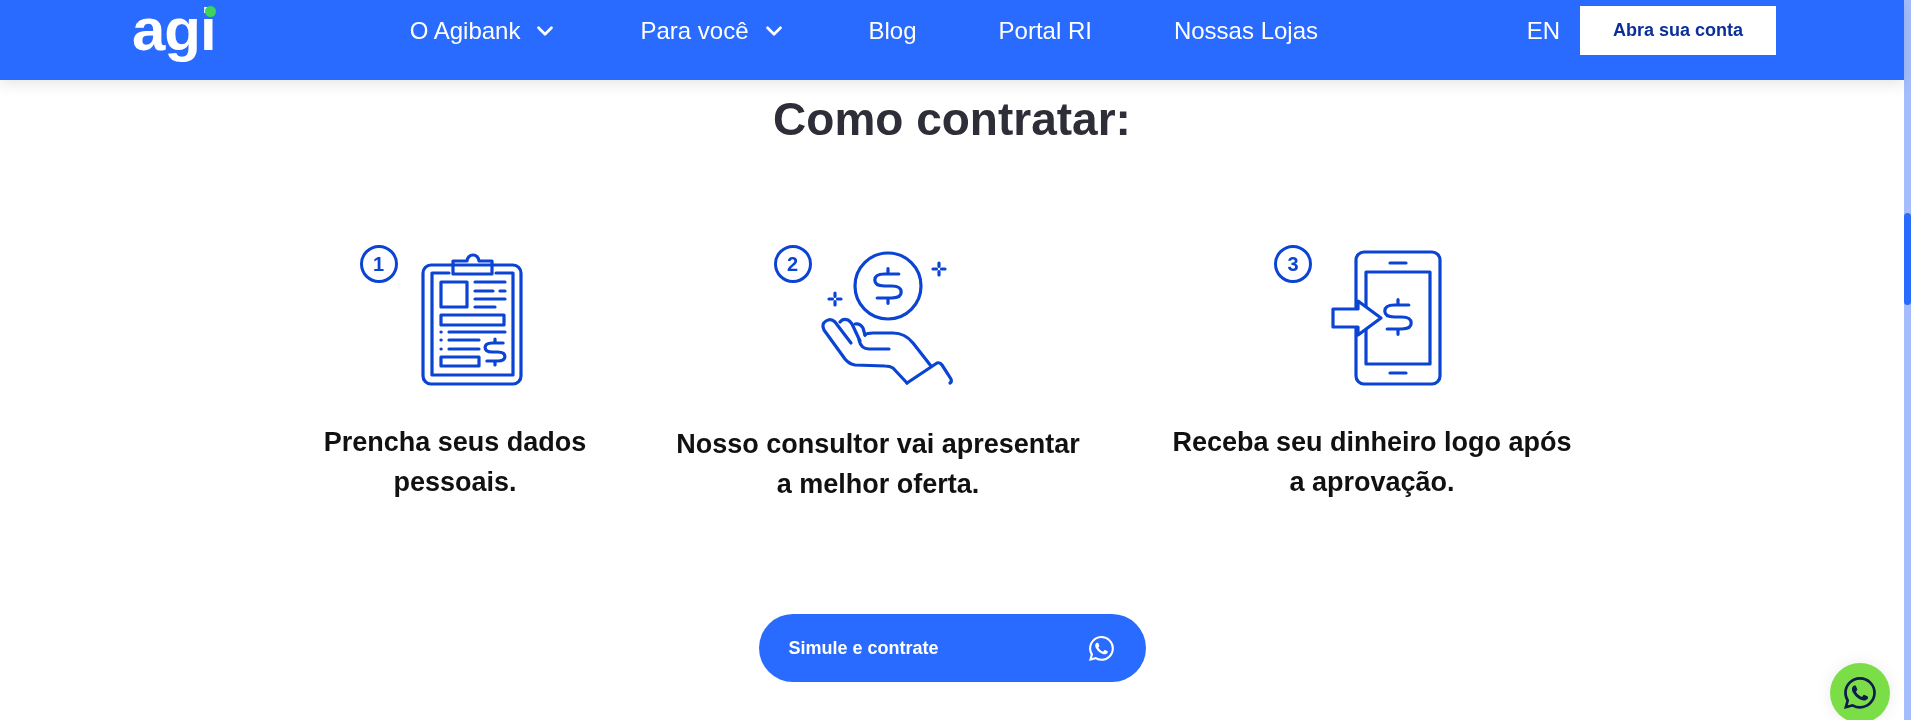 Image resolution: width=1911 pixels, height=720 pixels. Describe the element at coordinates (471, 318) in the screenshot. I see `clipboard-icon` at that location.